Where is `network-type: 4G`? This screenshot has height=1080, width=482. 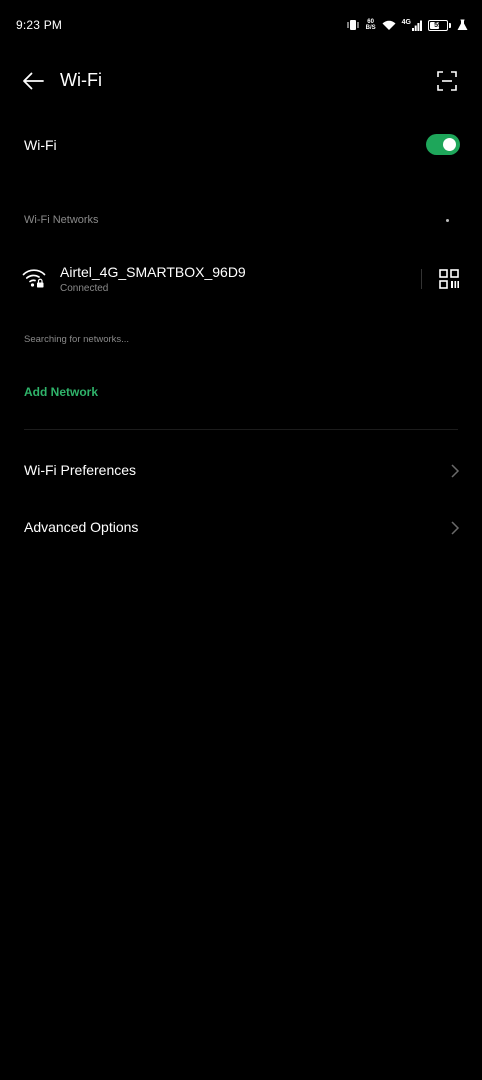
network-type: 4G is located at coordinates (406, 22).